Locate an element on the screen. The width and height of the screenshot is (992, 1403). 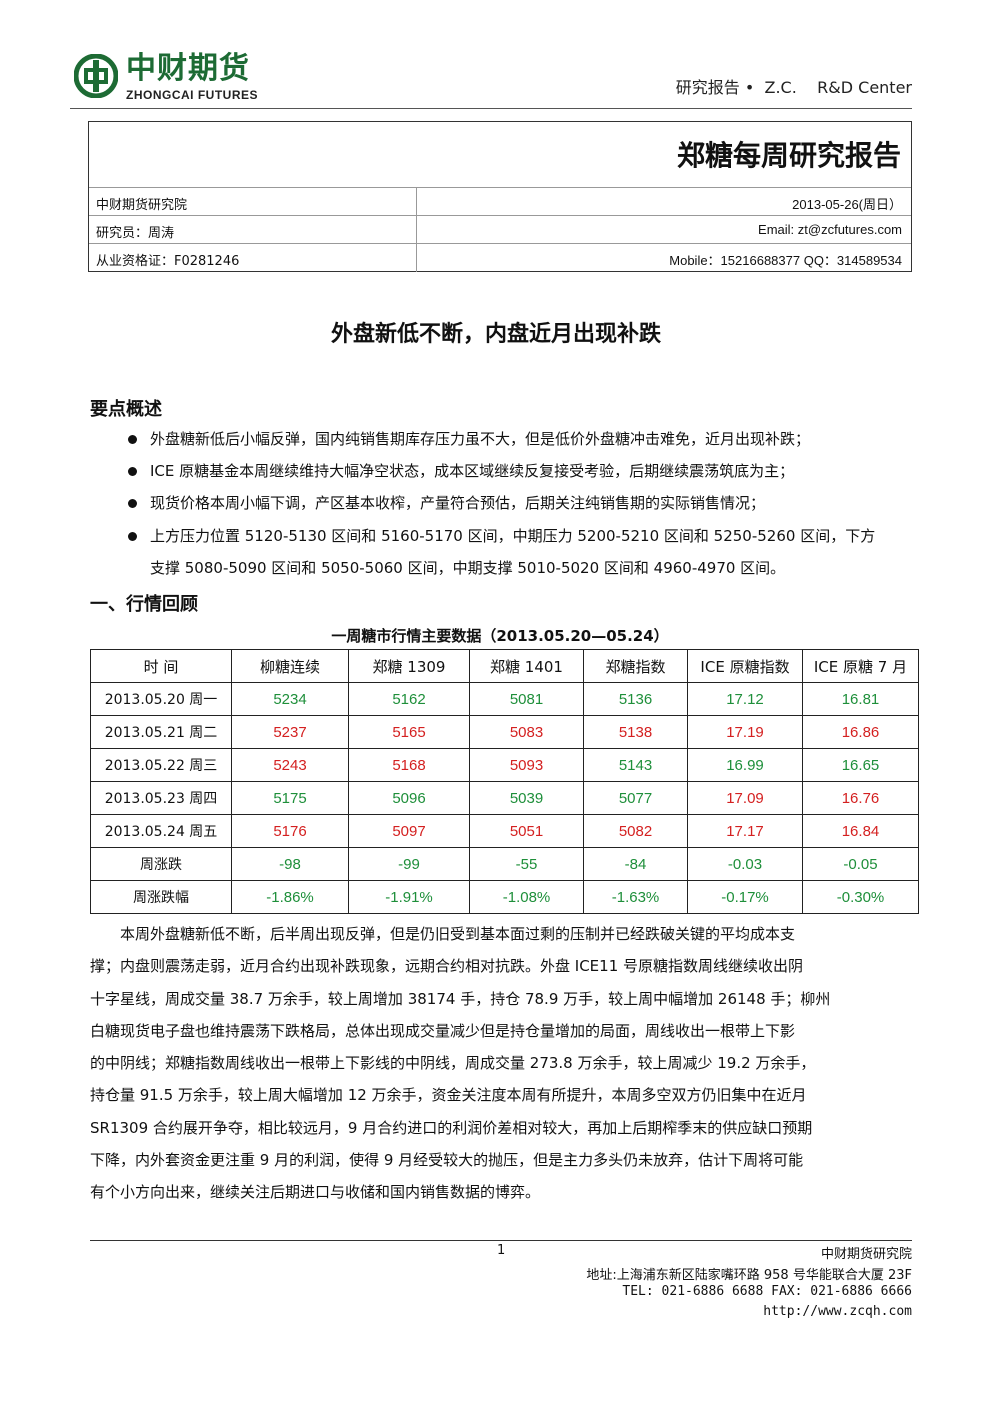
table-cell: 16.81 is located at coordinates (860, 699).